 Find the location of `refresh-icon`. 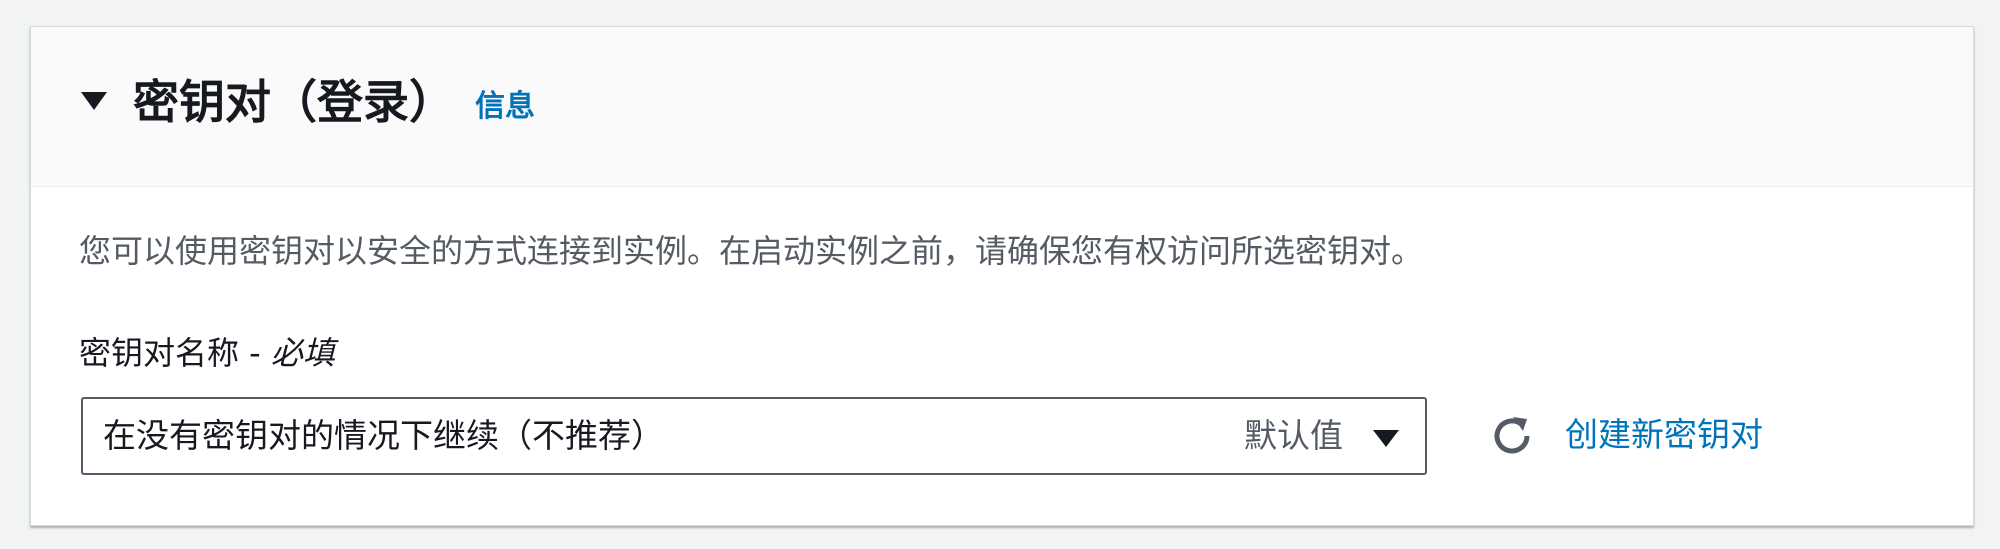

refresh-icon is located at coordinates (1512, 435).